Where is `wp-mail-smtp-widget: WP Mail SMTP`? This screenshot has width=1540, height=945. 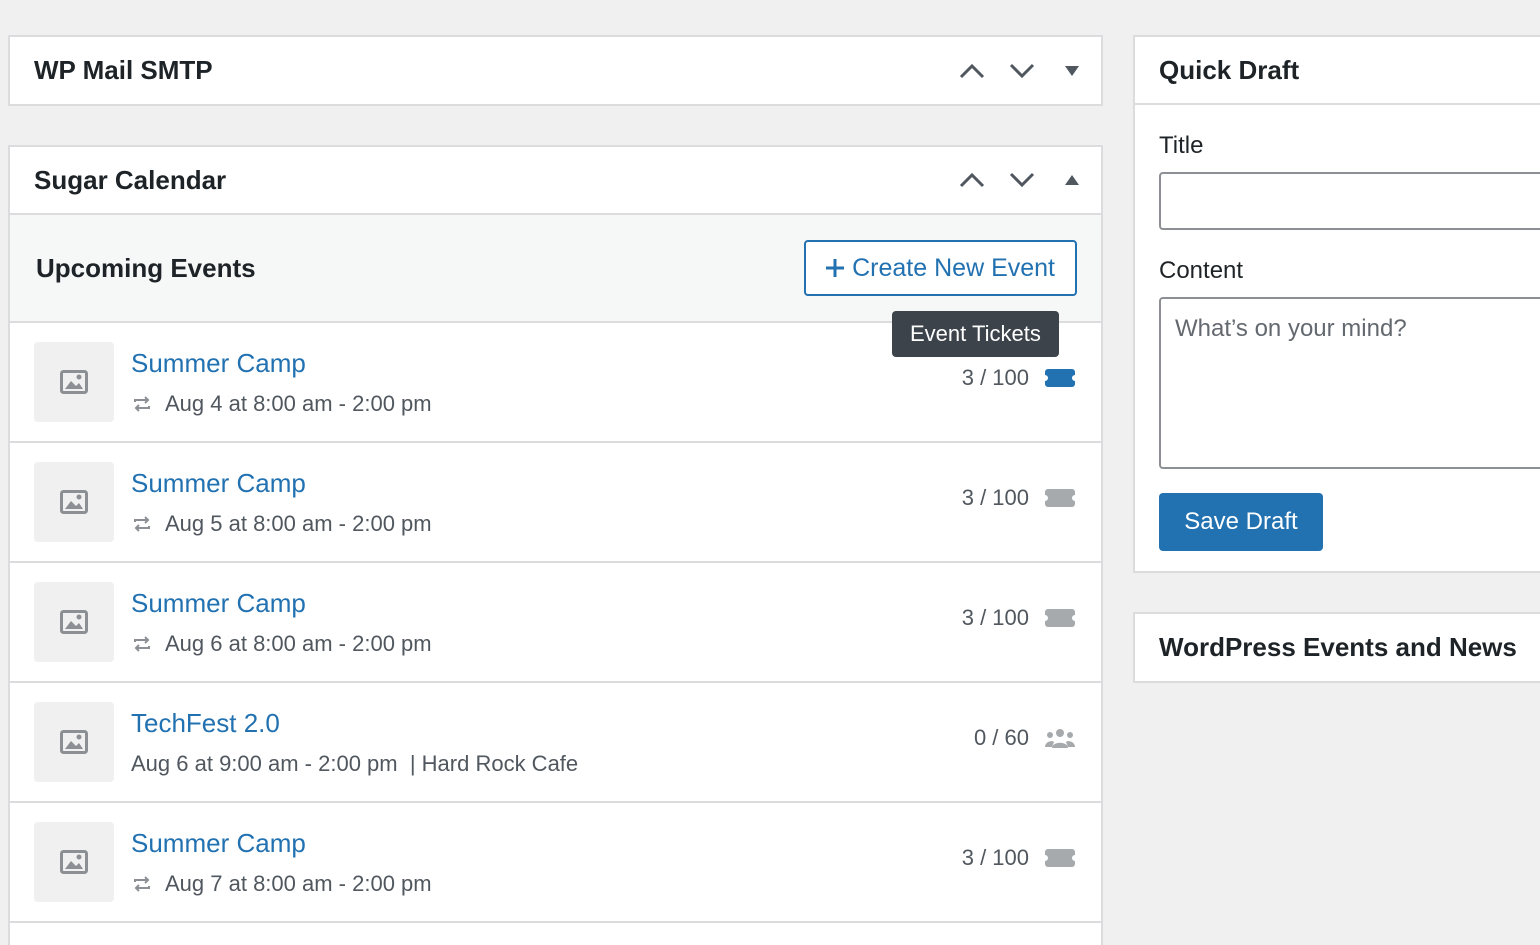 wp-mail-smtp-widget: WP Mail SMTP is located at coordinates (555, 70).